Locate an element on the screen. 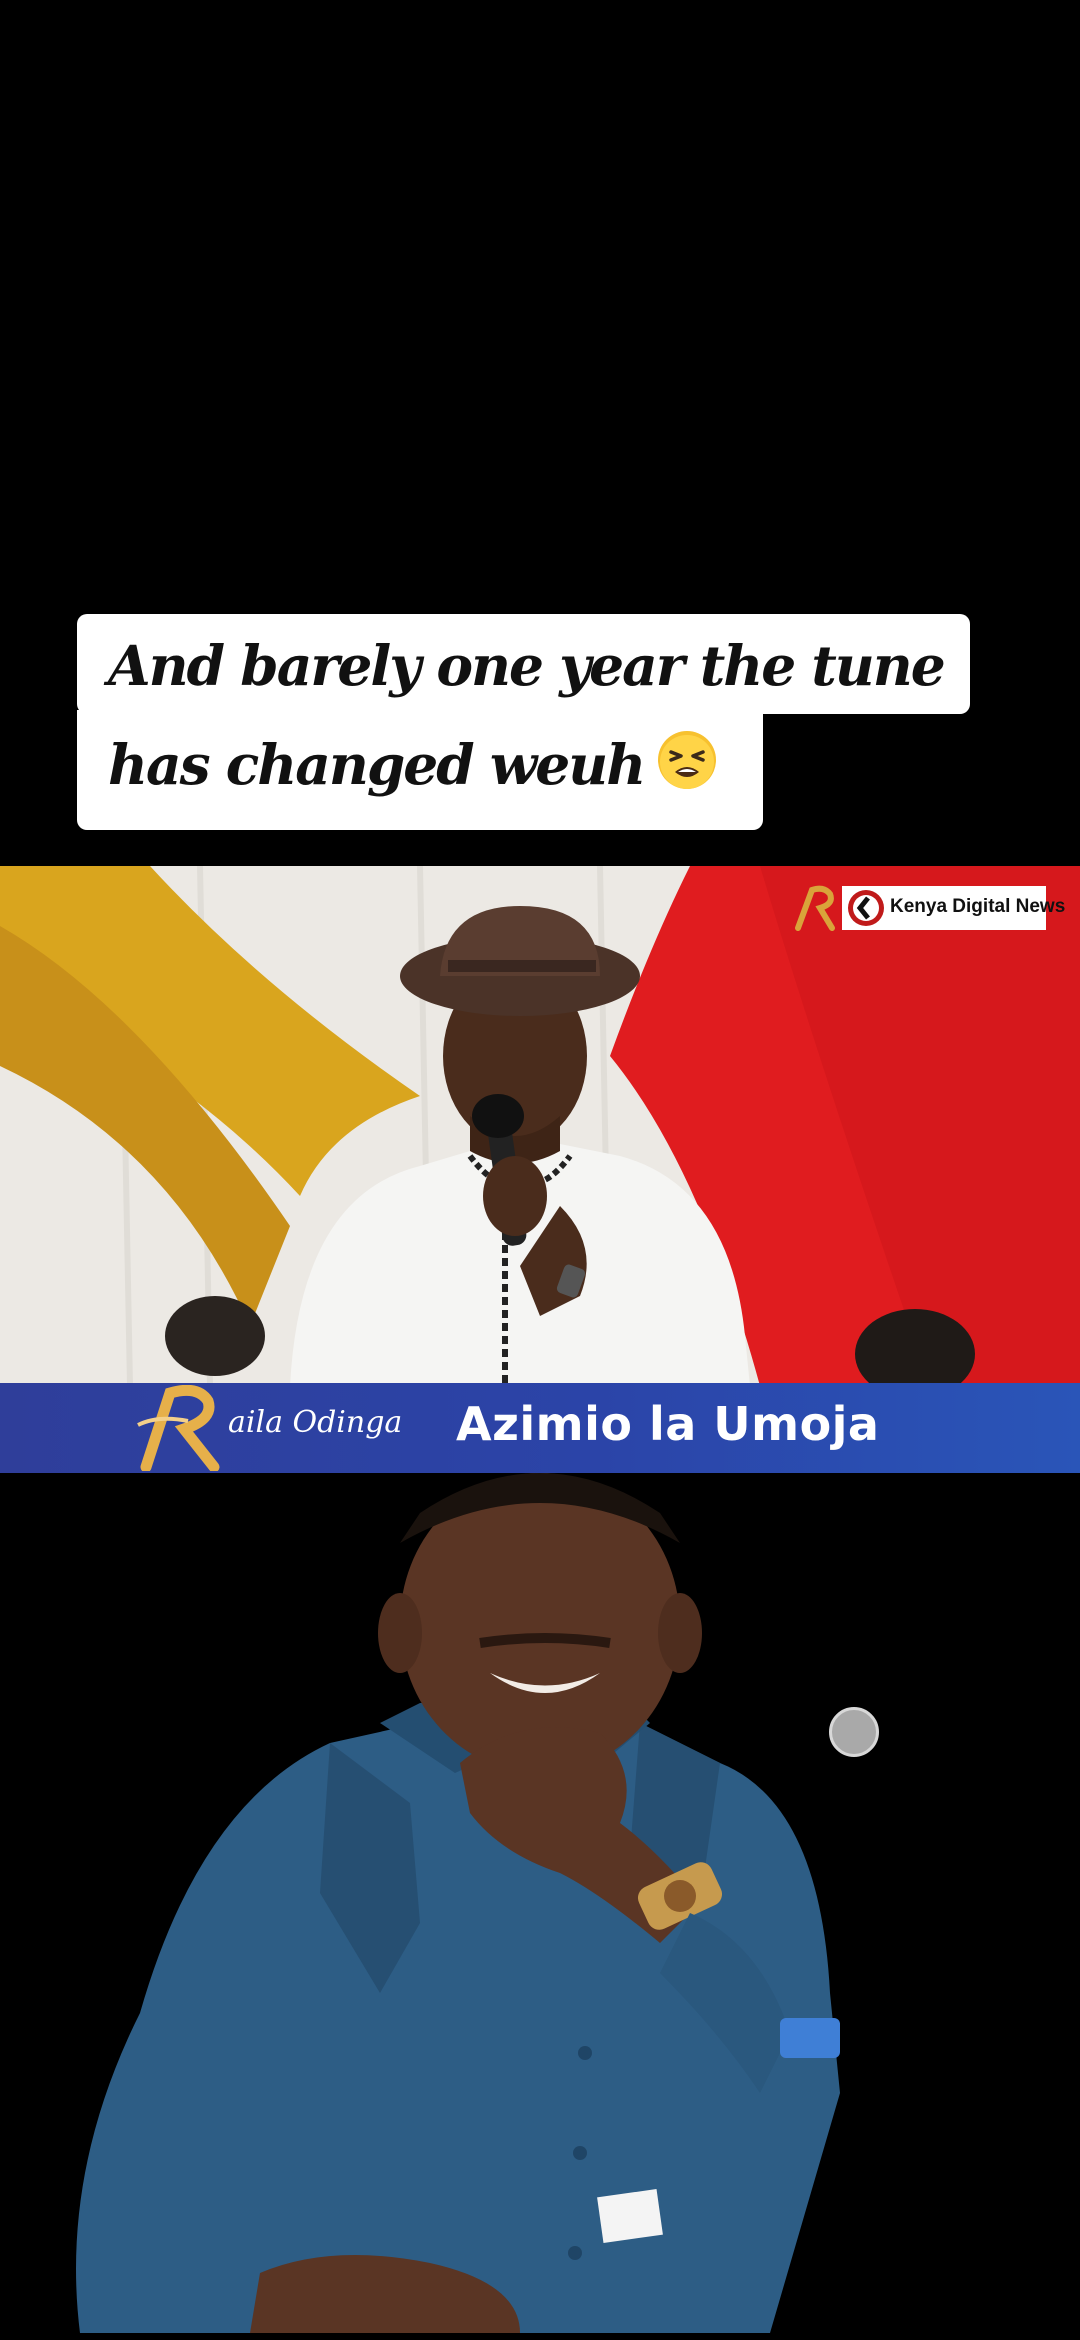  lower-third-name: aila Odinga is located at coordinates (315, 1422).